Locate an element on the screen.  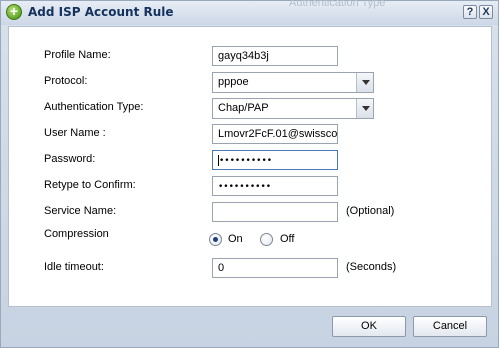
password-label: Password: is located at coordinates (70, 159).